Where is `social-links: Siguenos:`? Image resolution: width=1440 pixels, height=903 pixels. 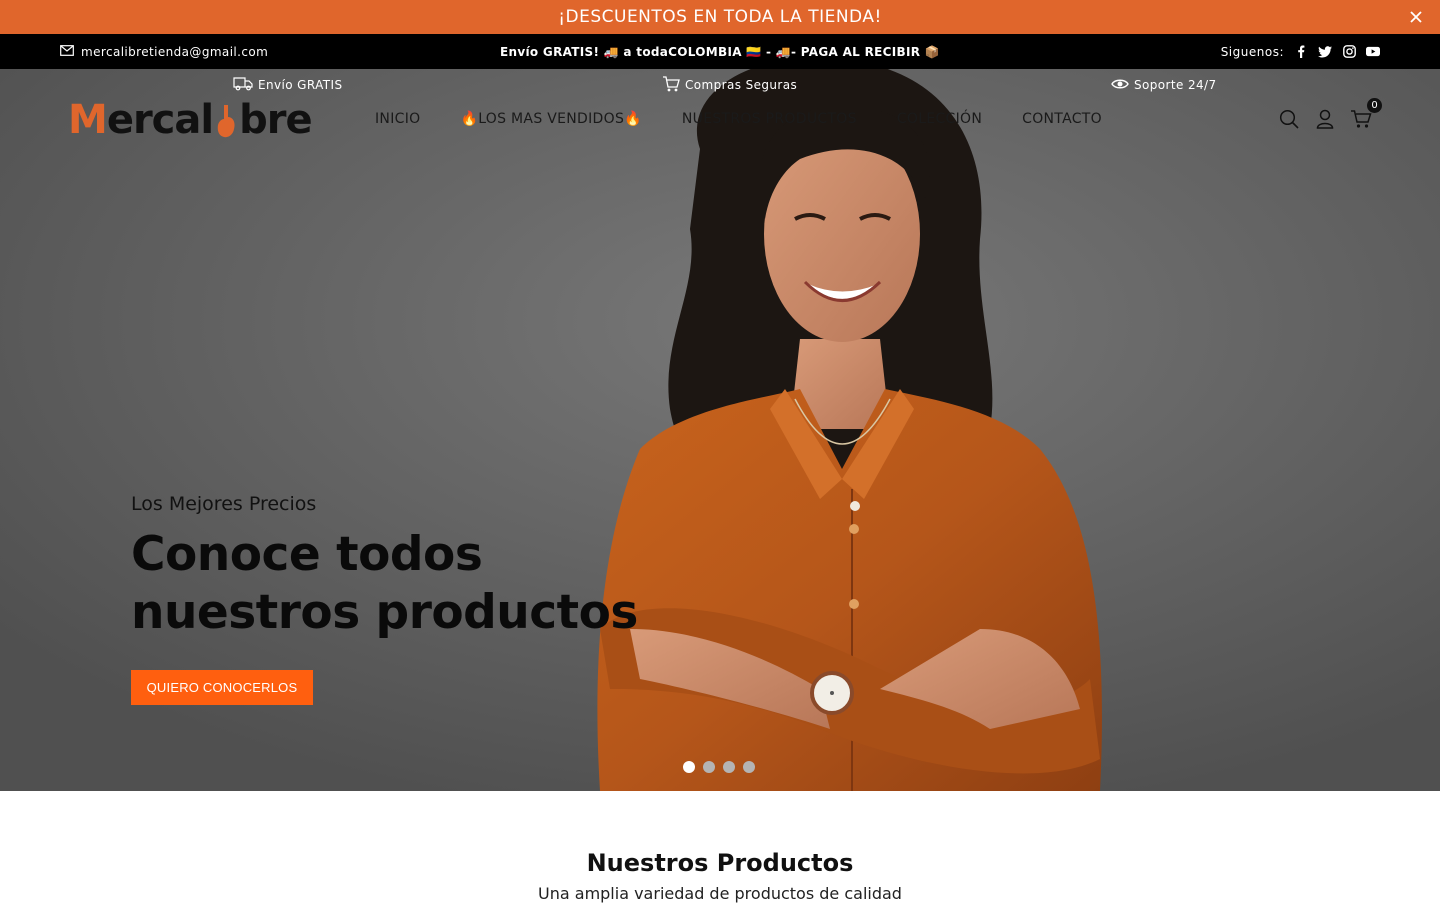
social-links: Siguenos: is located at coordinates (1300, 51).